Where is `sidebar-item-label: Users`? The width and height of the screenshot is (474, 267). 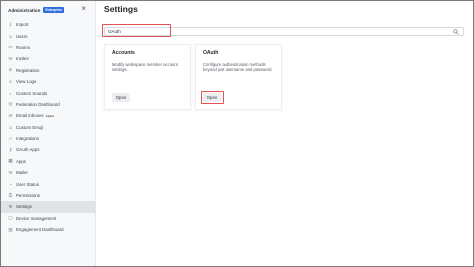
sidebar-item-label: Users is located at coordinates (22, 36).